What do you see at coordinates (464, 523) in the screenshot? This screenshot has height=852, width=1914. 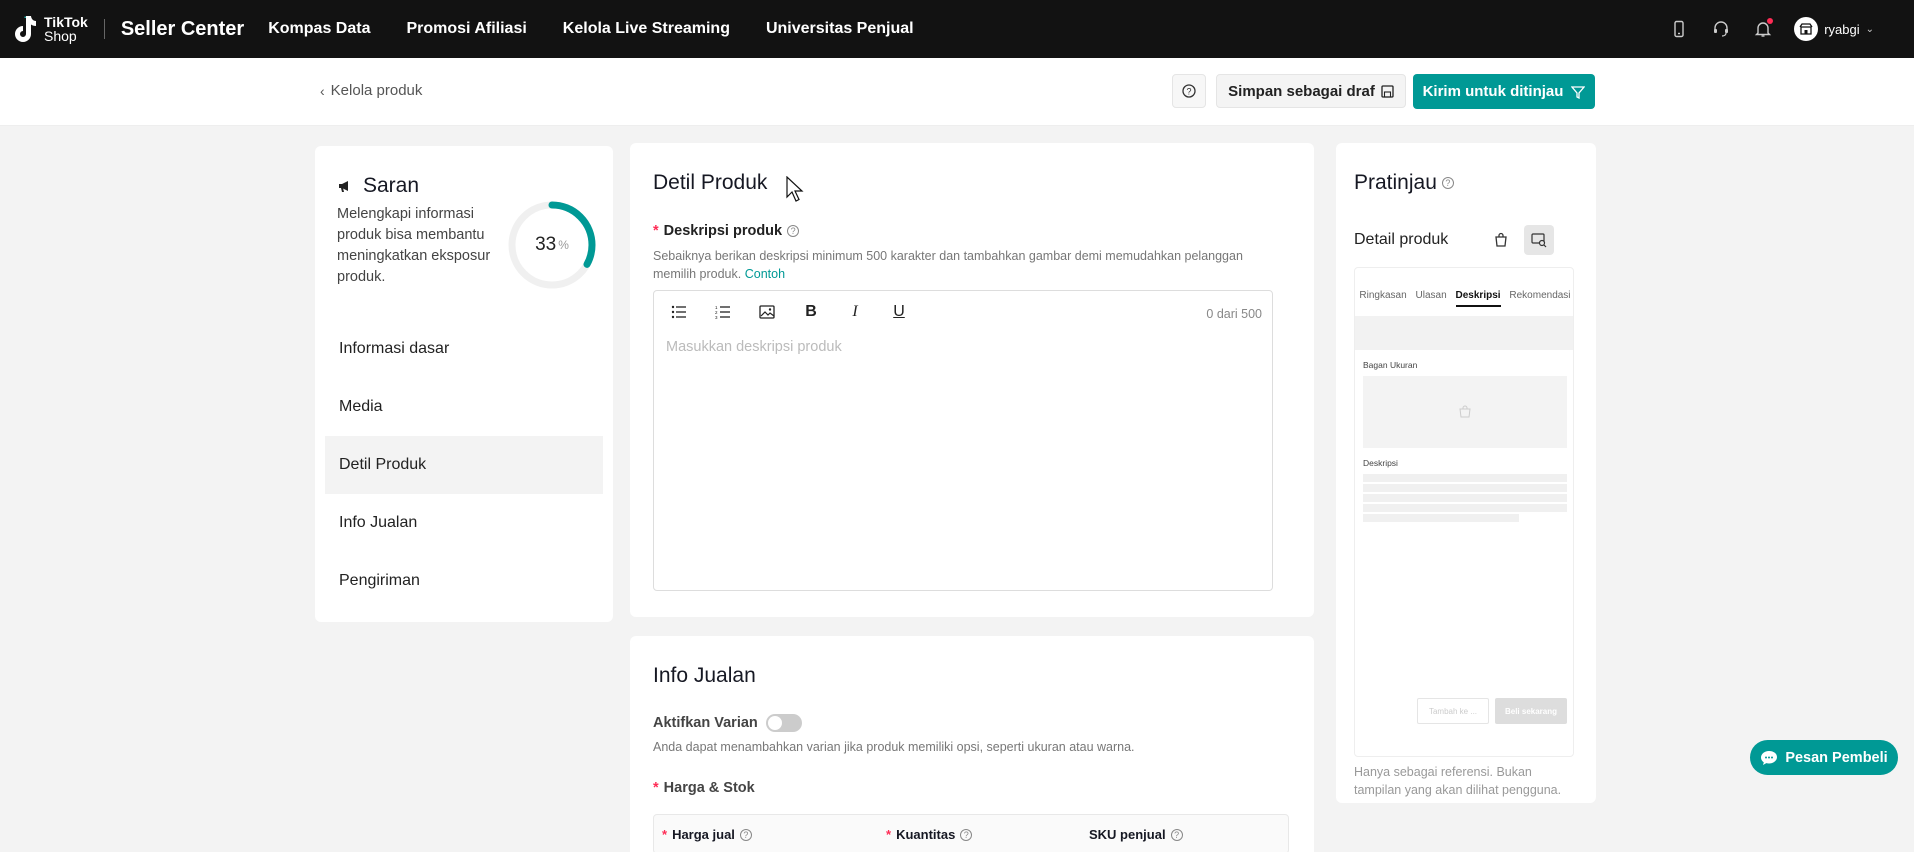 I see `menu-item-info-jualan: Info Jualan` at bounding box center [464, 523].